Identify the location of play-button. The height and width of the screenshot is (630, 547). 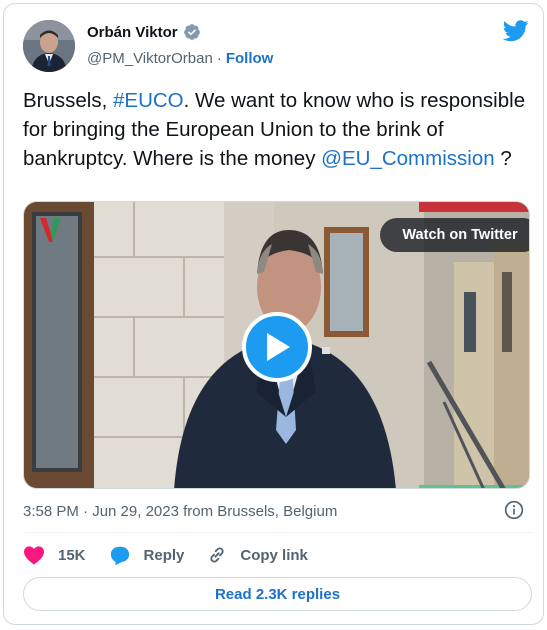
(277, 347).